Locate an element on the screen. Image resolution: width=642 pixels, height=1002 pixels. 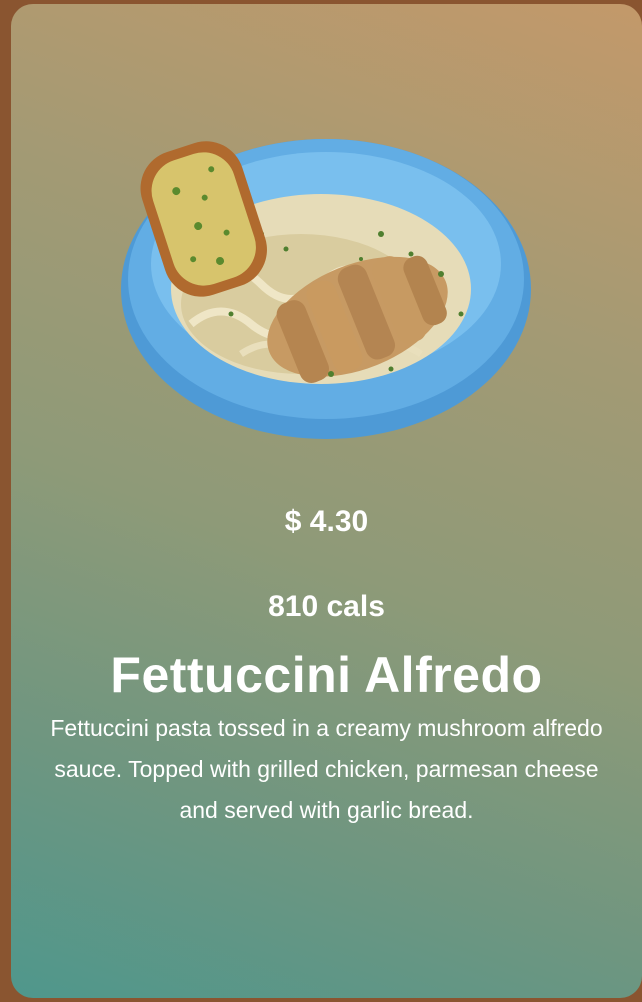
item-price: $ 4.30 is located at coordinates (326, 521).